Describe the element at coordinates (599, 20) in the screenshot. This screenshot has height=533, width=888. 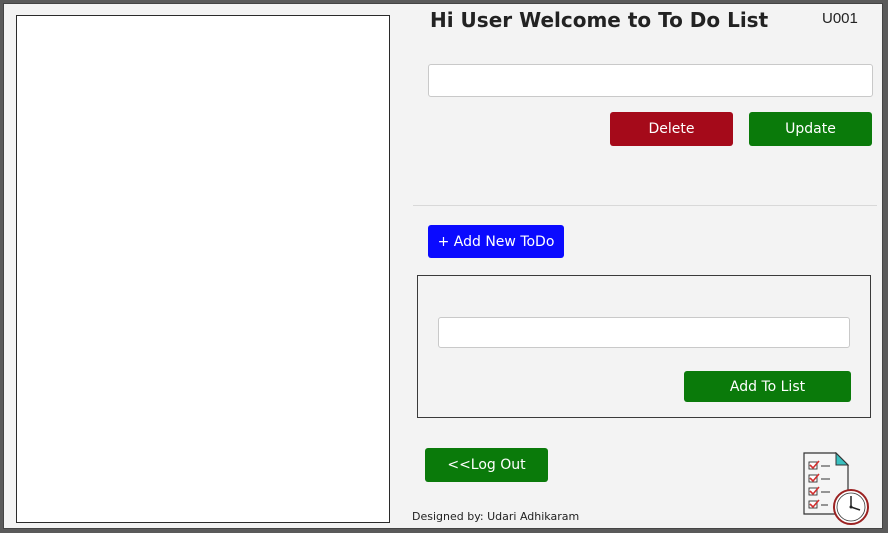
I see `page-title: Hi User Welcome to To Do List` at that location.